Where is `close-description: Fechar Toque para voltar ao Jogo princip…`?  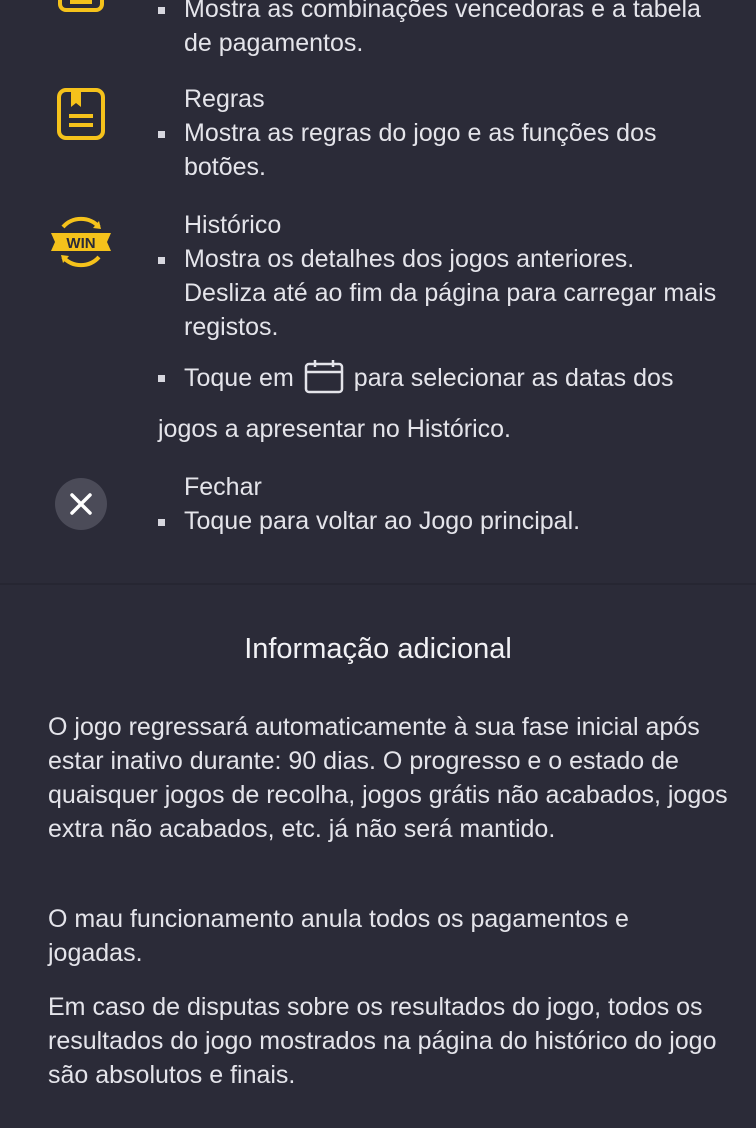 close-description: Fechar Toque para voltar ao Jogo princip… is located at coordinates (438, 504).